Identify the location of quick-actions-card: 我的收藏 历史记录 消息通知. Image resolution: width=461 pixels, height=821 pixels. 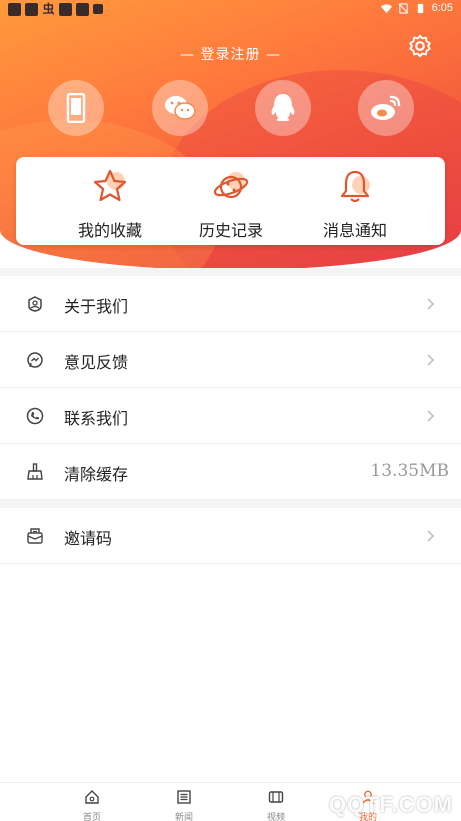
(230, 201).